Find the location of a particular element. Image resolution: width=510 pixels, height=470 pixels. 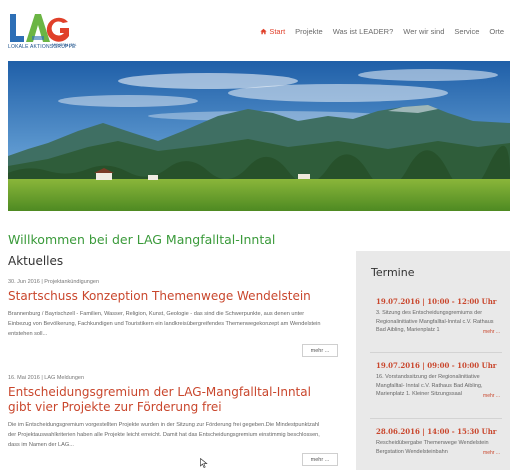

nav-service: Service is located at coordinates (466, 31).